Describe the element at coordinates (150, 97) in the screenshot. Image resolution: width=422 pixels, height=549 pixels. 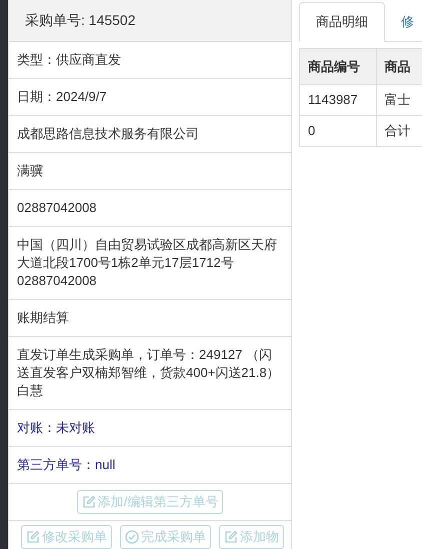
I see `info-row: 日期：2024/9/7` at that location.